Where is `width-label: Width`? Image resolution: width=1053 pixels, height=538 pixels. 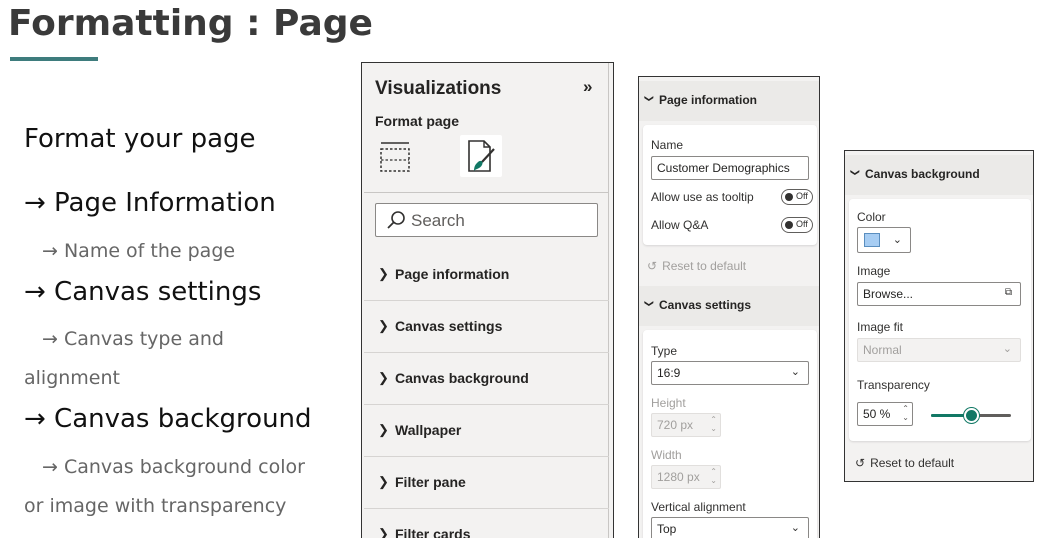 width-label: Width is located at coordinates (666, 455).